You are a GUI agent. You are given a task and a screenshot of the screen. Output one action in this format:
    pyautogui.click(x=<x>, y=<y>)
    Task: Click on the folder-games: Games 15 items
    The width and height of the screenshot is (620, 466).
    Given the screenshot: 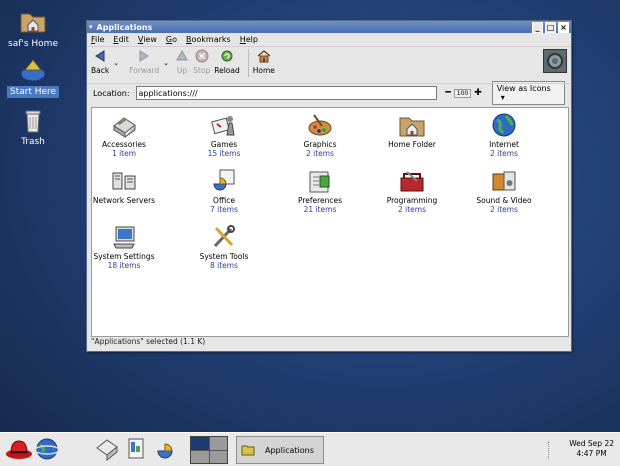 What is the action you would take?
    pyautogui.click(x=224, y=135)
    